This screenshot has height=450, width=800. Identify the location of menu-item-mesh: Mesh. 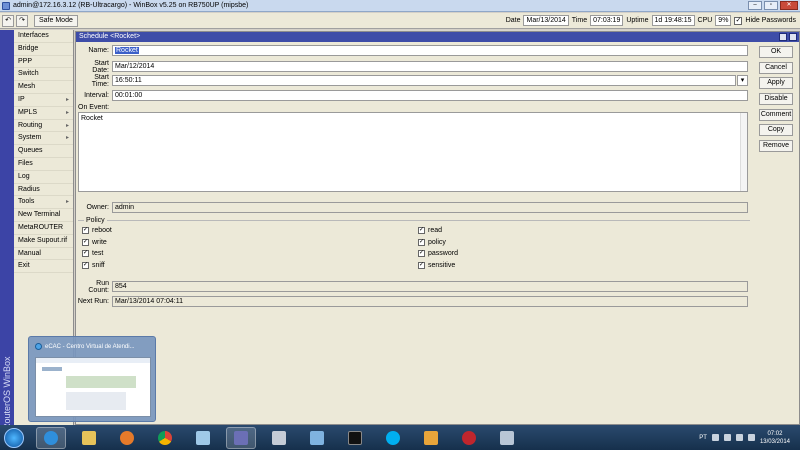
(43, 87).